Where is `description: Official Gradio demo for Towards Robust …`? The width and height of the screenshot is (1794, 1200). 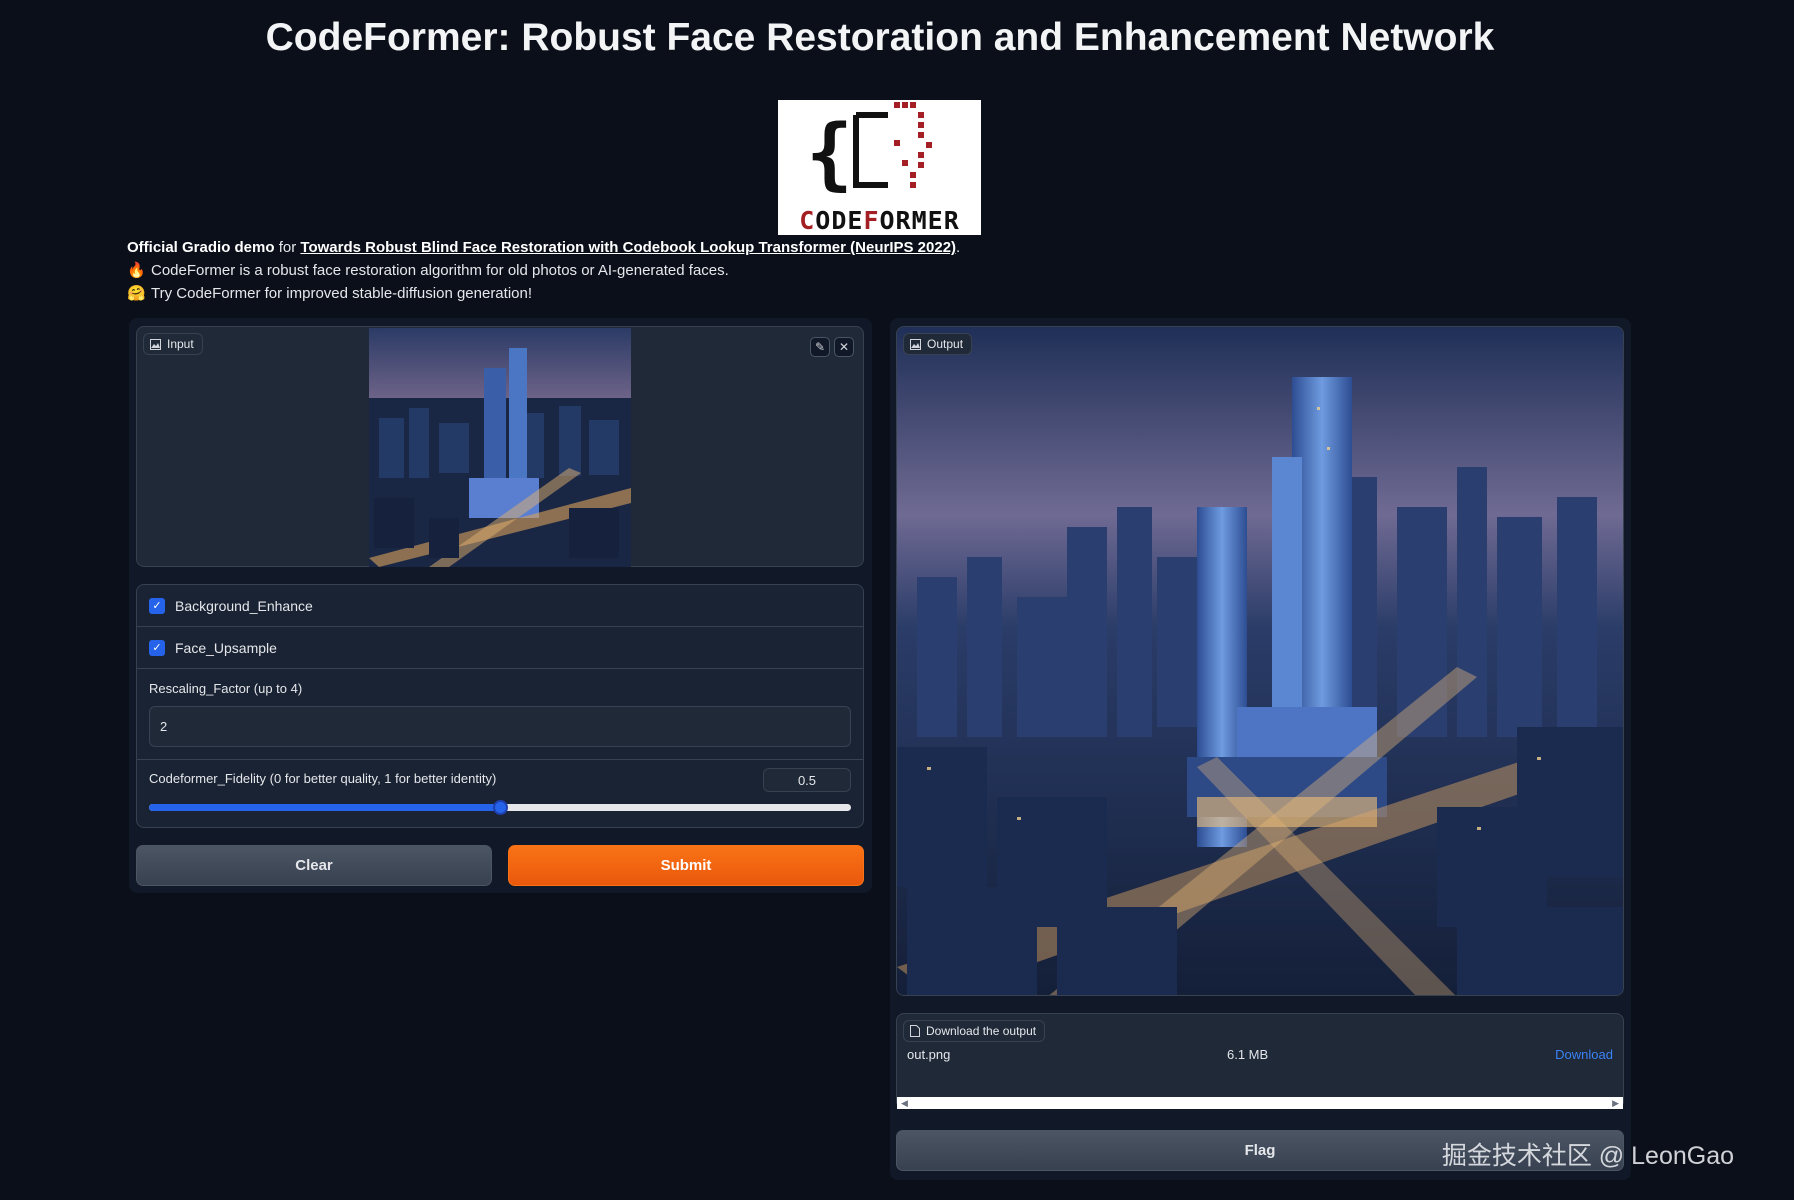
description: Official Gradio demo for Towards Robust … is located at coordinates (543, 270).